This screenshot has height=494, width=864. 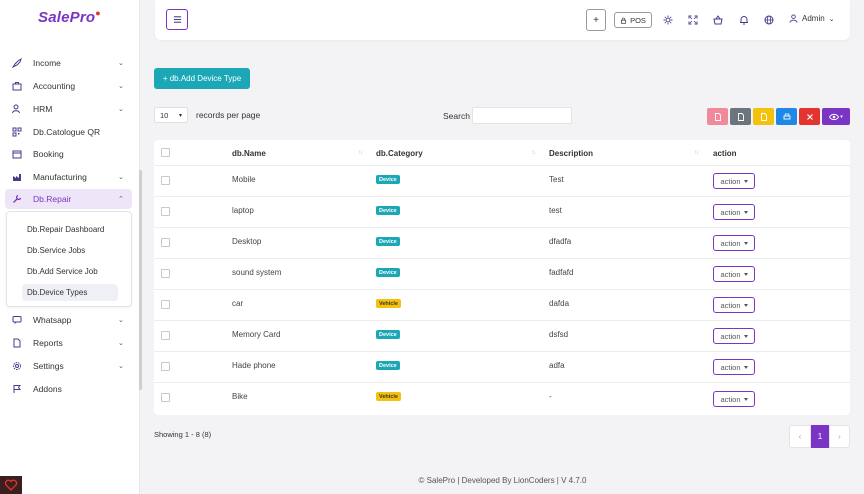 I want to click on hamburger-icon, so click(x=177, y=19).